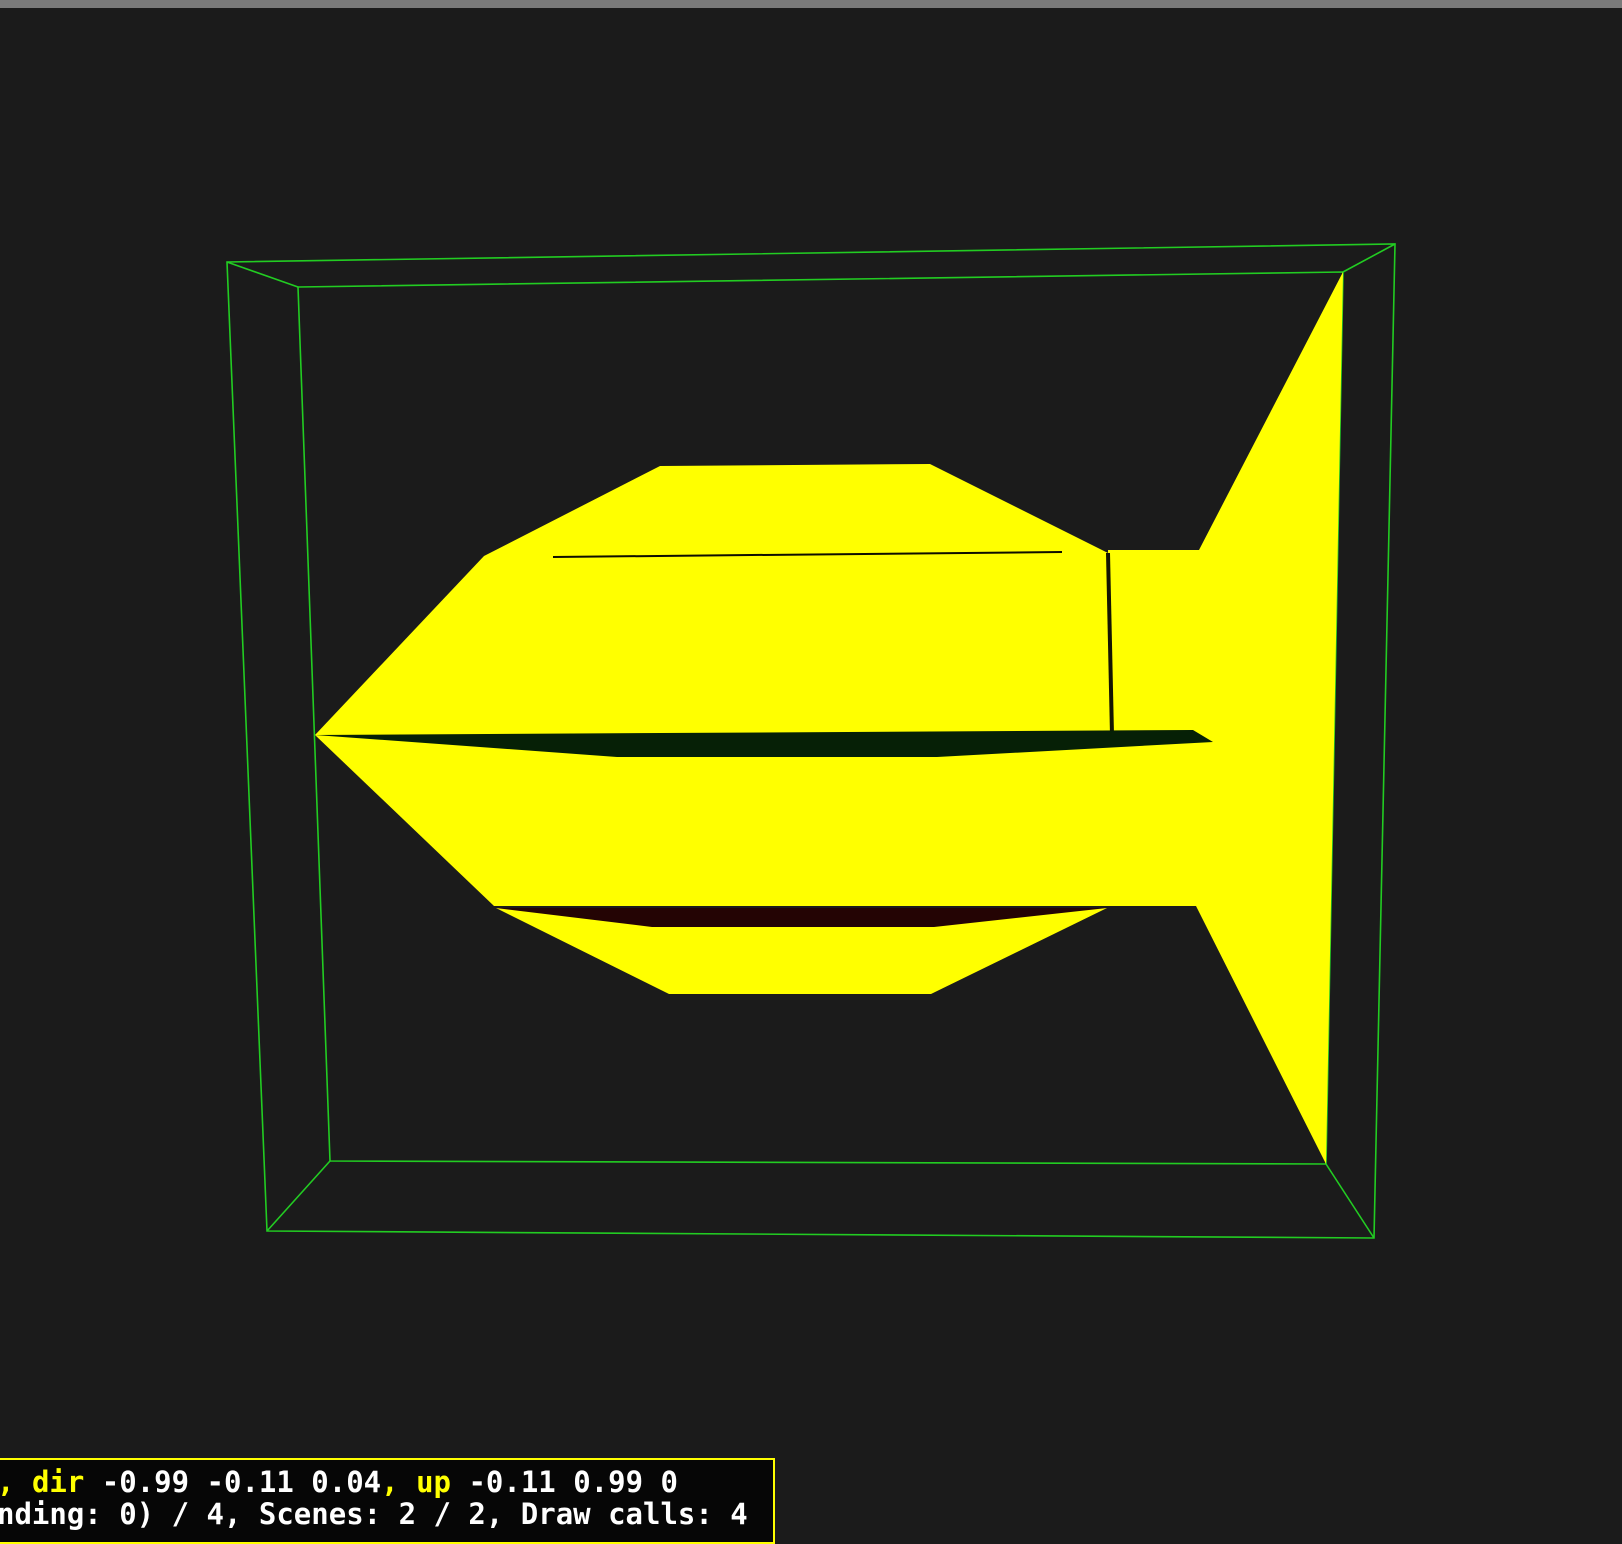 Image resolution: width=1622 pixels, height=1544 pixels. I want to click on hud-up-value: -0.11 0.99 0, so click(564, 1482).